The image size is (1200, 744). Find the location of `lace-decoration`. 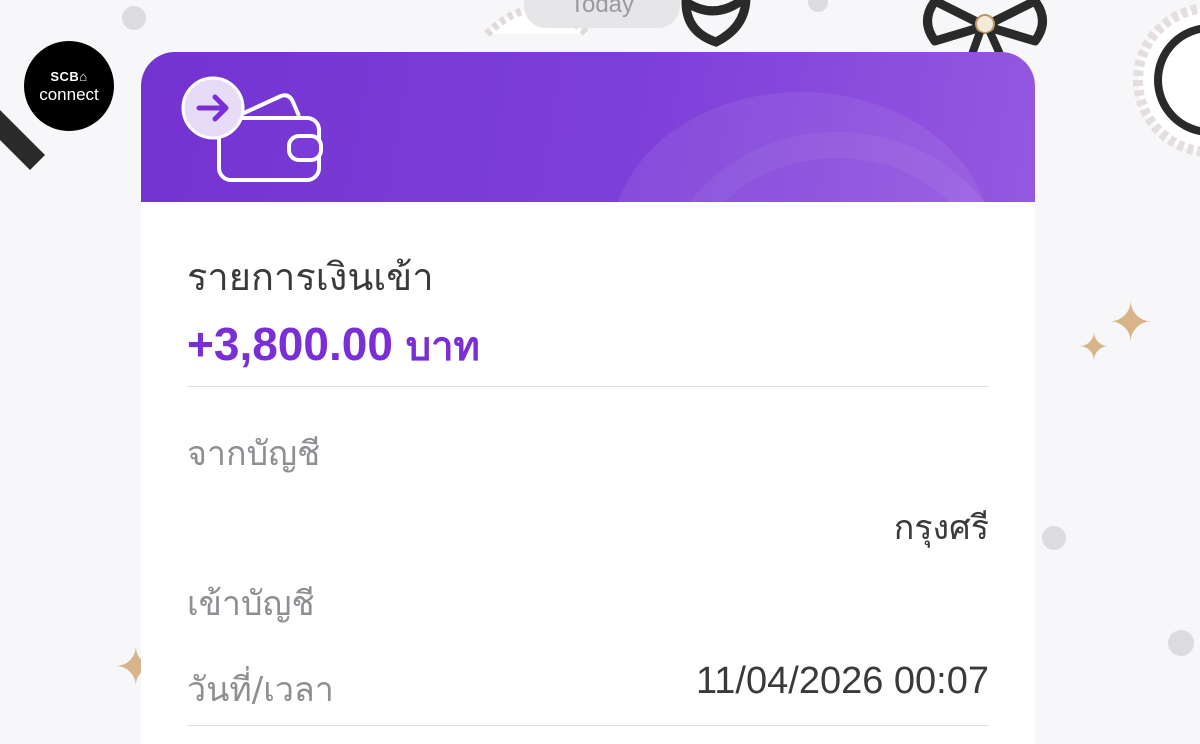

lace-decoration is located at coordinates (1166, 80).